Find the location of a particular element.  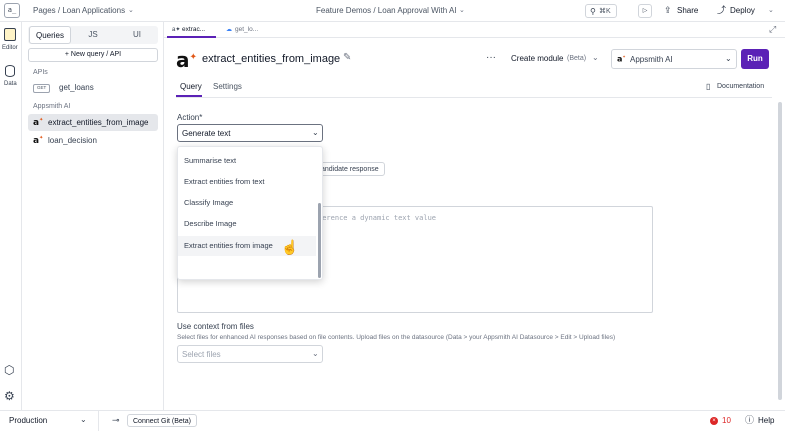

tab-ui: UI is located at coordinates (137, 35).